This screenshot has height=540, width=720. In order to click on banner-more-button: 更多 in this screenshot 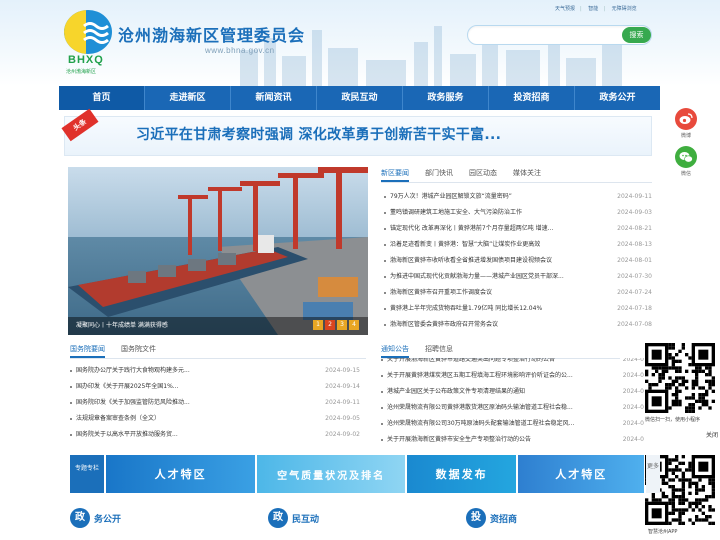, I will do `click(653, 474)`.